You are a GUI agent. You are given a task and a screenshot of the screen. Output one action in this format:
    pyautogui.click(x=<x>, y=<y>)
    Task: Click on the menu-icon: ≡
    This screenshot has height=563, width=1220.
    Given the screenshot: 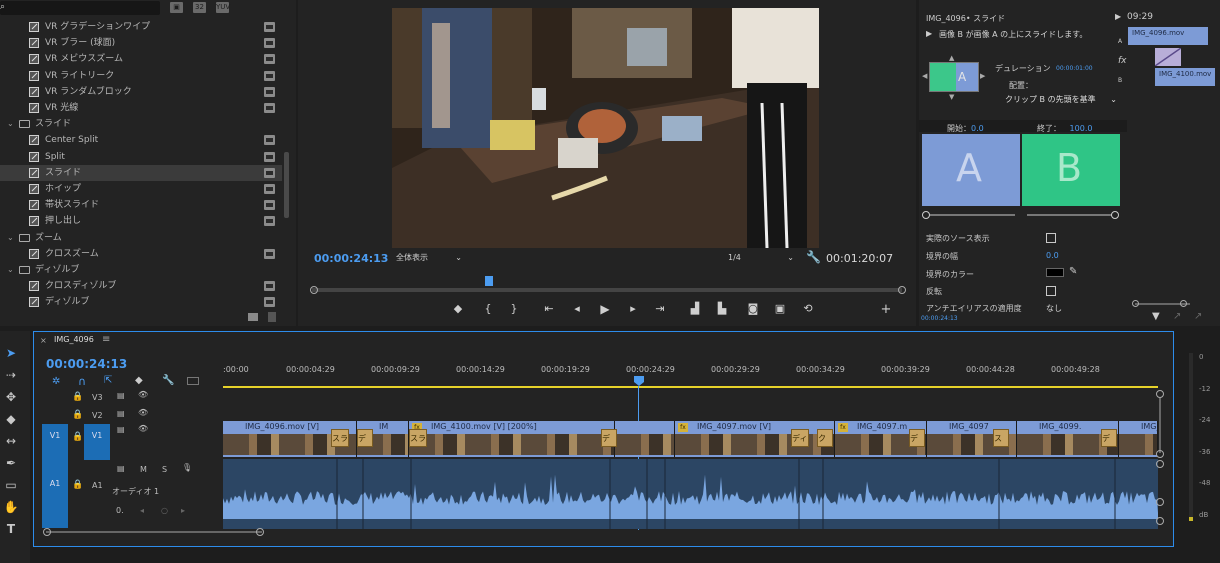 What is the action you would take?
    pyautogui.click(x=106, y=339)
    